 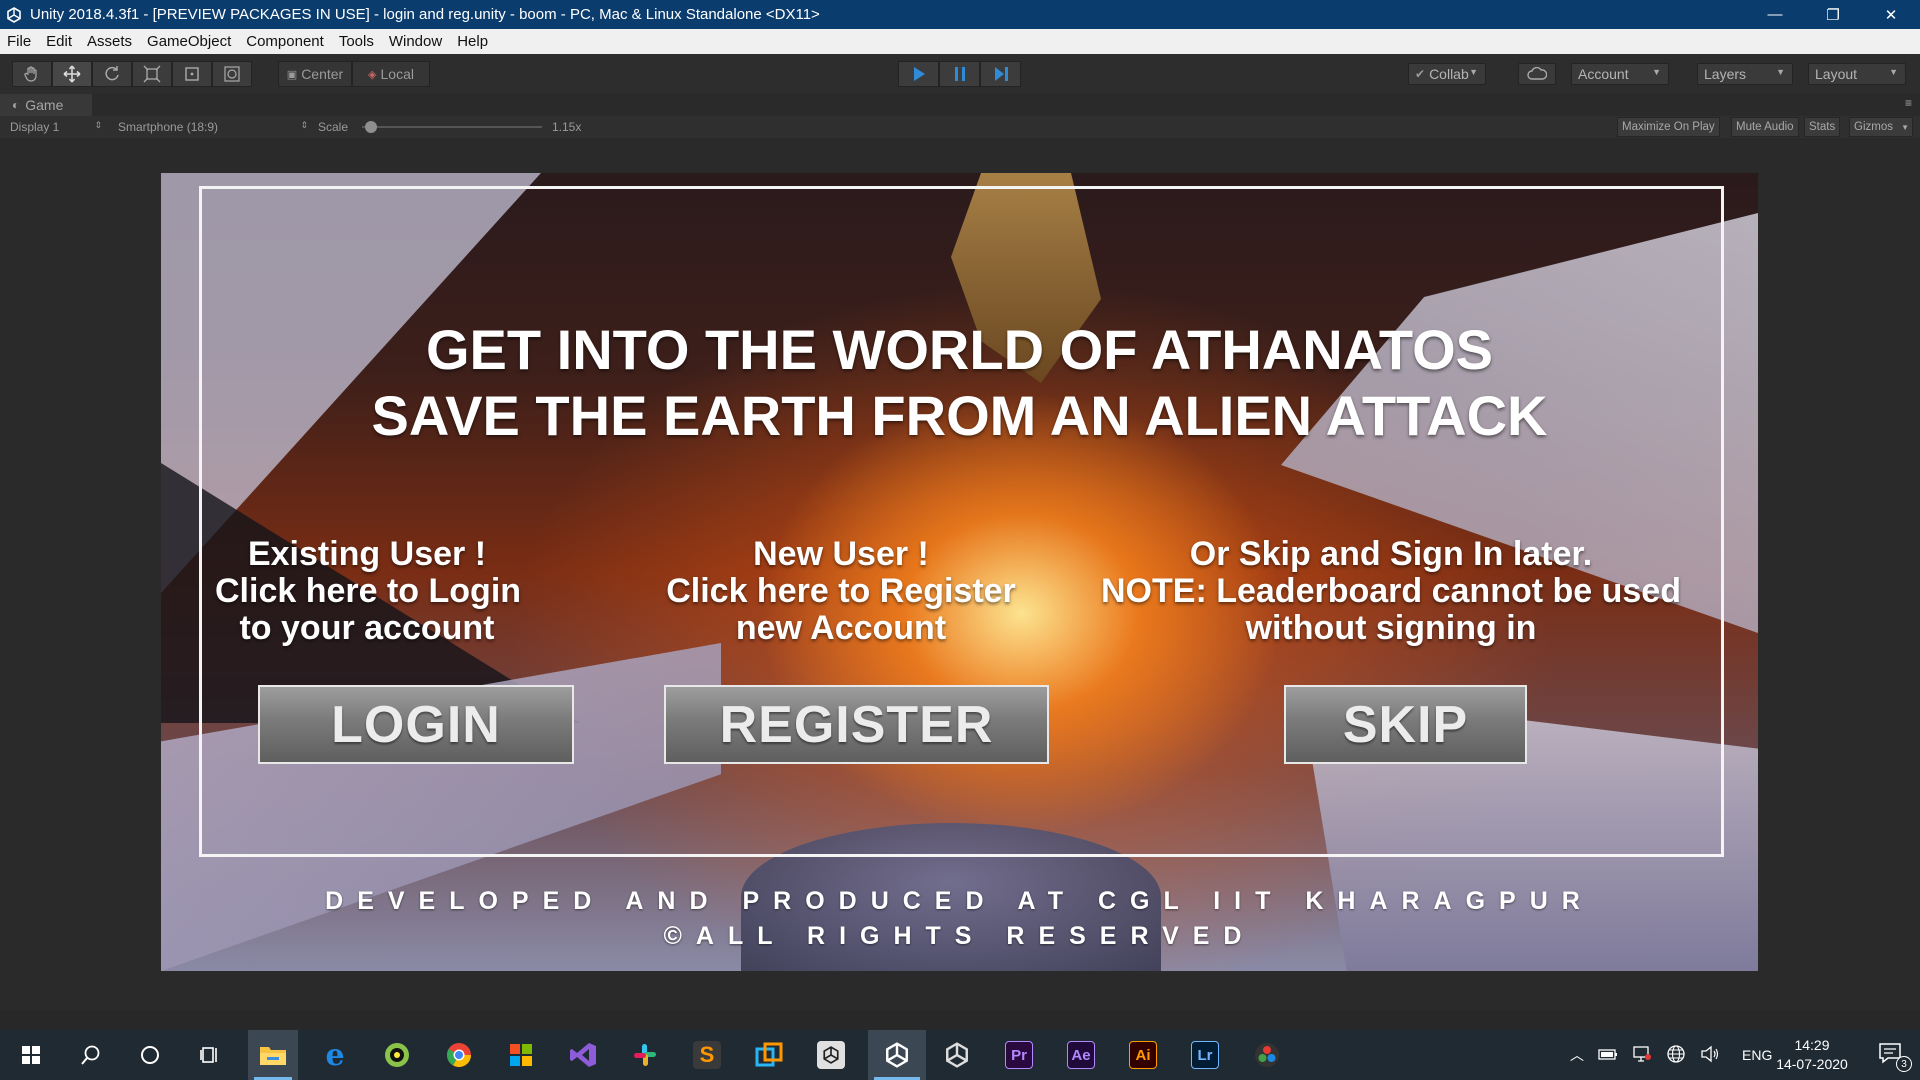 I want to click on skip-line-1: Or Skip and Sign In later., so click(x=1391, y=554).